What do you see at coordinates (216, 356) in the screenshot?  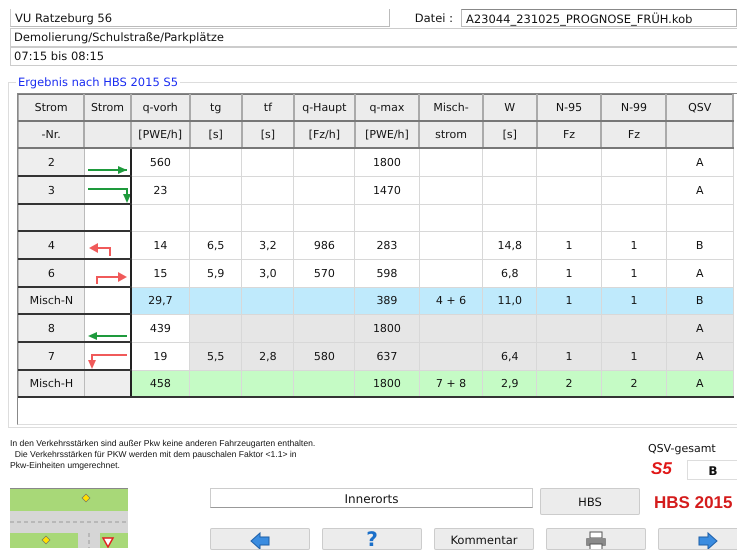 I see `table-cell: 5,5` at bounding box center [216, 356].